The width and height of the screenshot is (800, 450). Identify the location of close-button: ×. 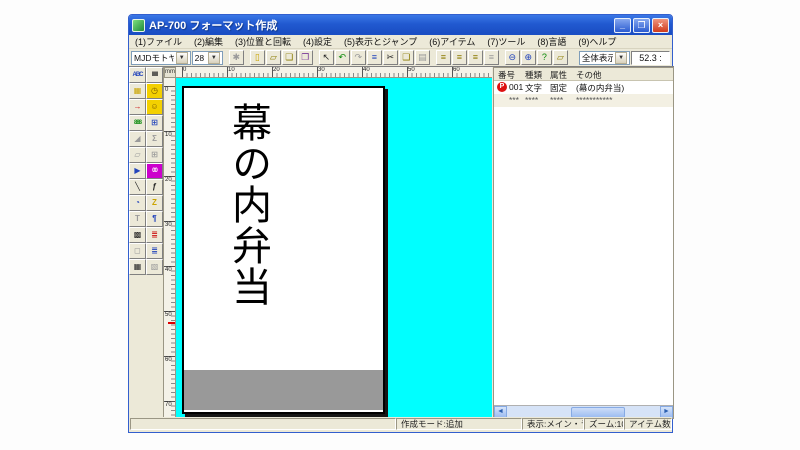
(660, 25).